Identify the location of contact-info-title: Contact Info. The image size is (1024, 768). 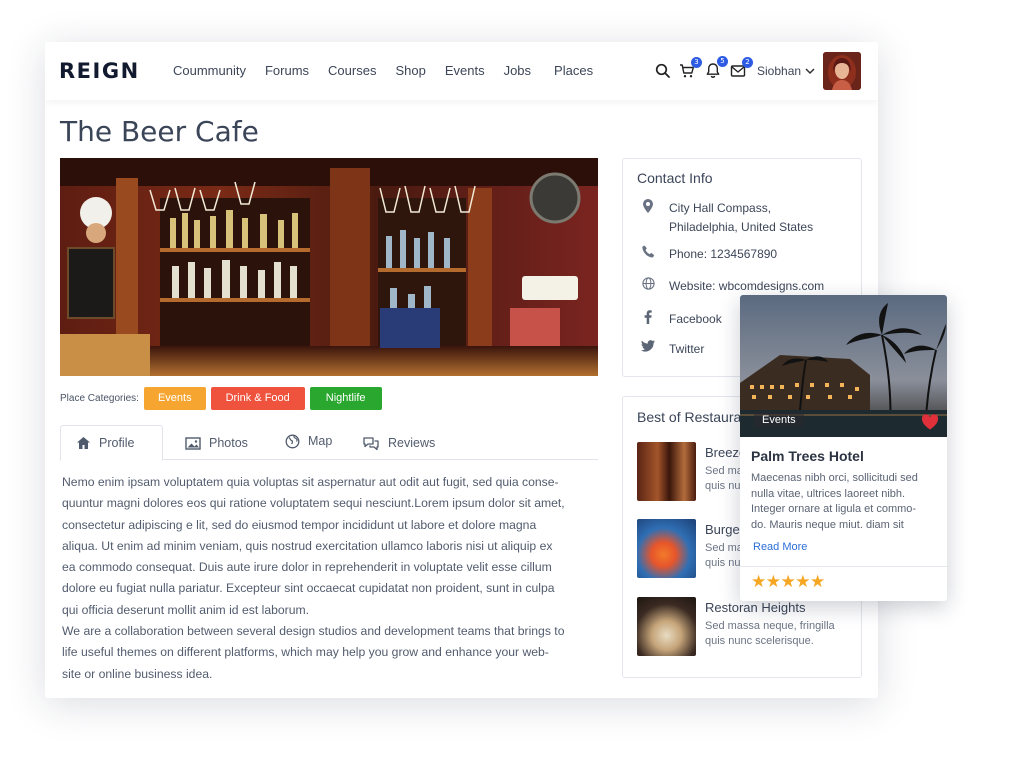
(675, 178).